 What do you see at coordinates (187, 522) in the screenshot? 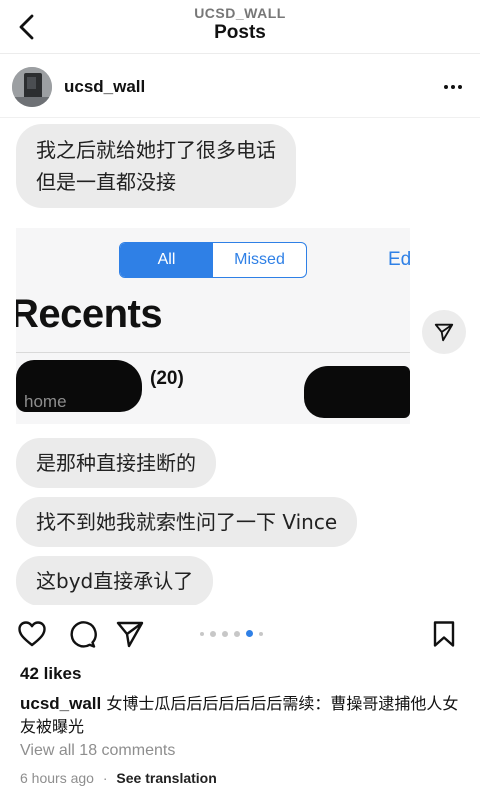
I see `chat-bubble: 找不到她我就索性问了一下 Vince` at bounding box center [187, 522].